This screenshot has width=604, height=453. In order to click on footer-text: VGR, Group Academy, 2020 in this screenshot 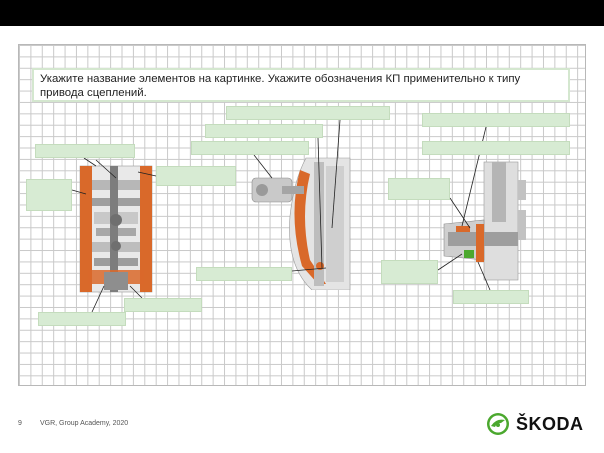, I will do `click(84, 423)`.